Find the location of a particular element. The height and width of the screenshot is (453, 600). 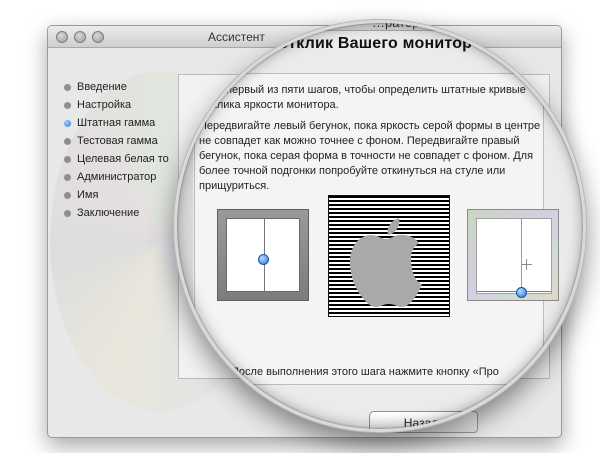

gamma-target-knob is located at coordinates (521, 292).